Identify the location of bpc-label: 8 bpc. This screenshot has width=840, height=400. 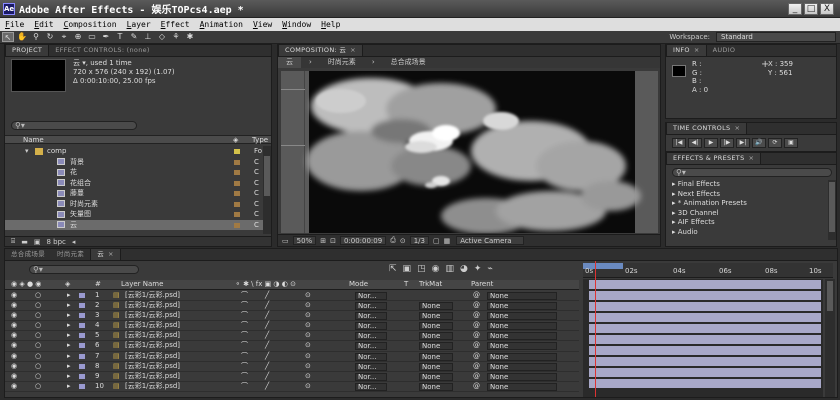
(55, 242).